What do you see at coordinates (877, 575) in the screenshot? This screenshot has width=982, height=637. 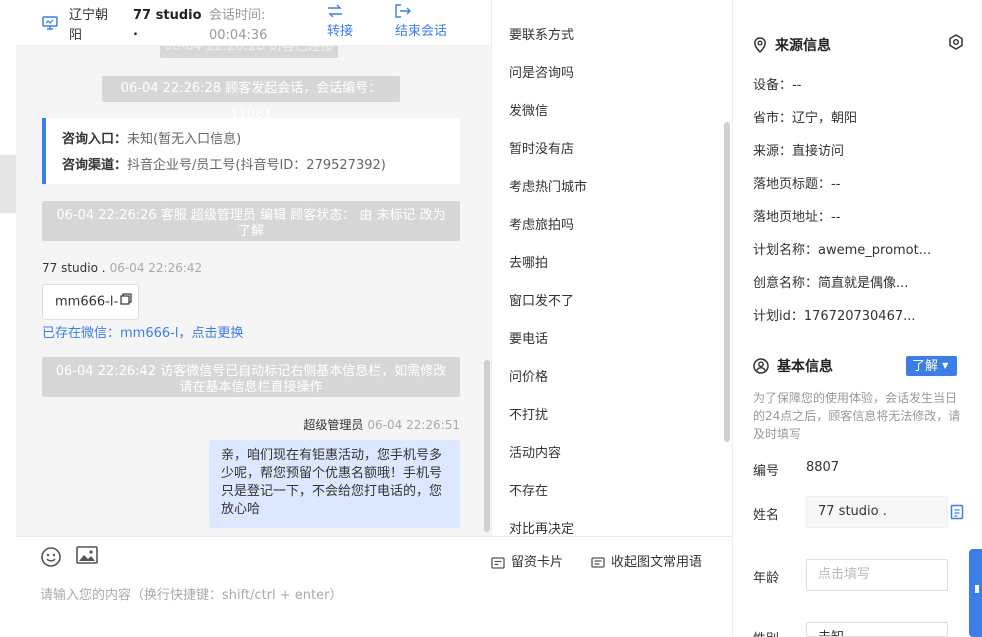 I see `age-field: 点击填写` at bounding box center [877, 575].